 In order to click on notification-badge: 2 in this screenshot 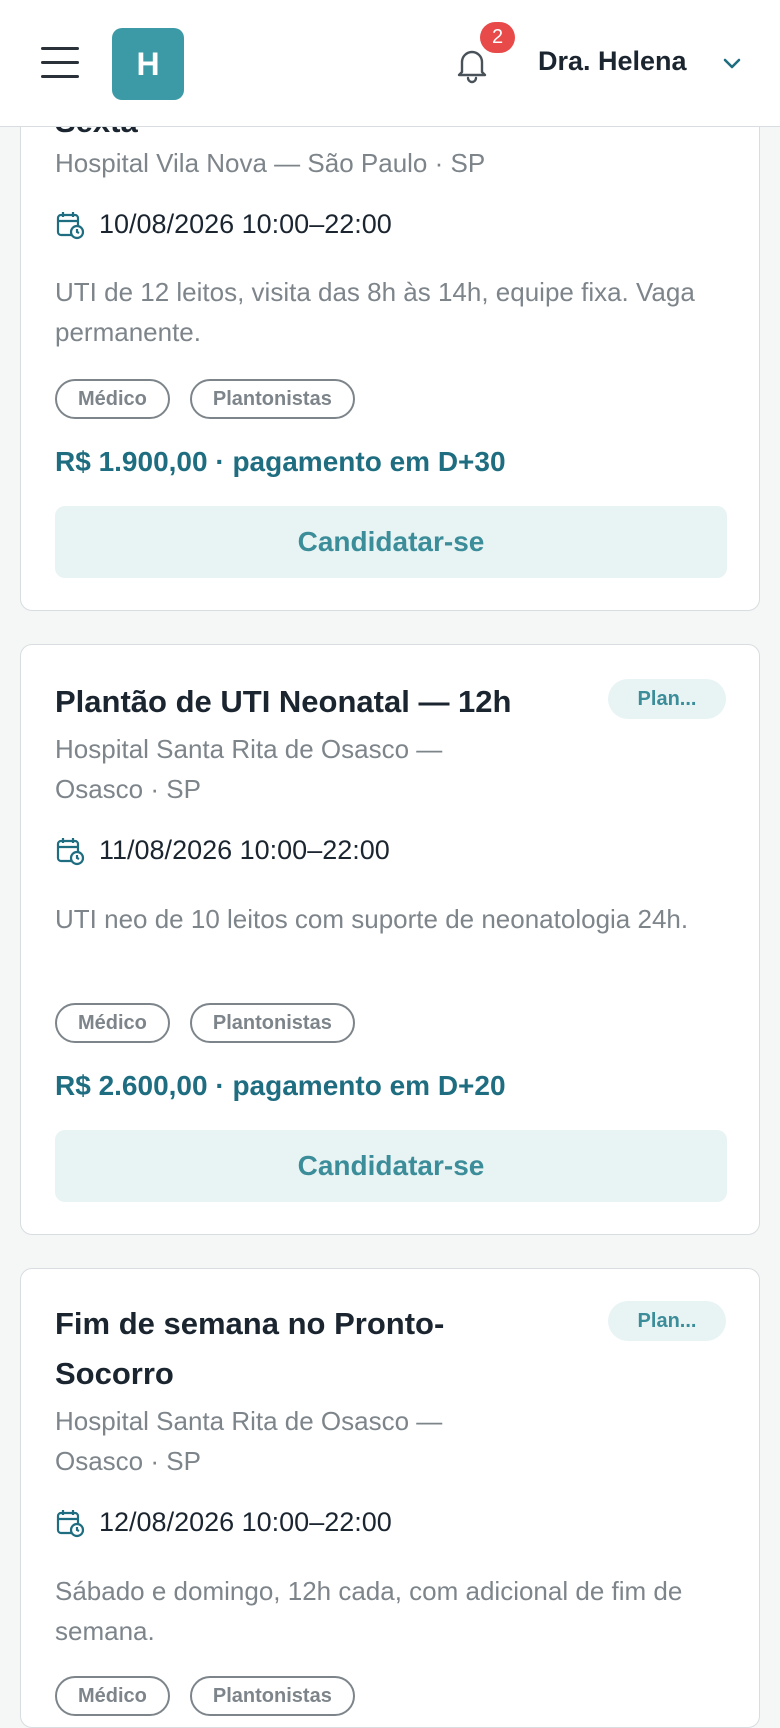, I will do `click(497, 37)`.